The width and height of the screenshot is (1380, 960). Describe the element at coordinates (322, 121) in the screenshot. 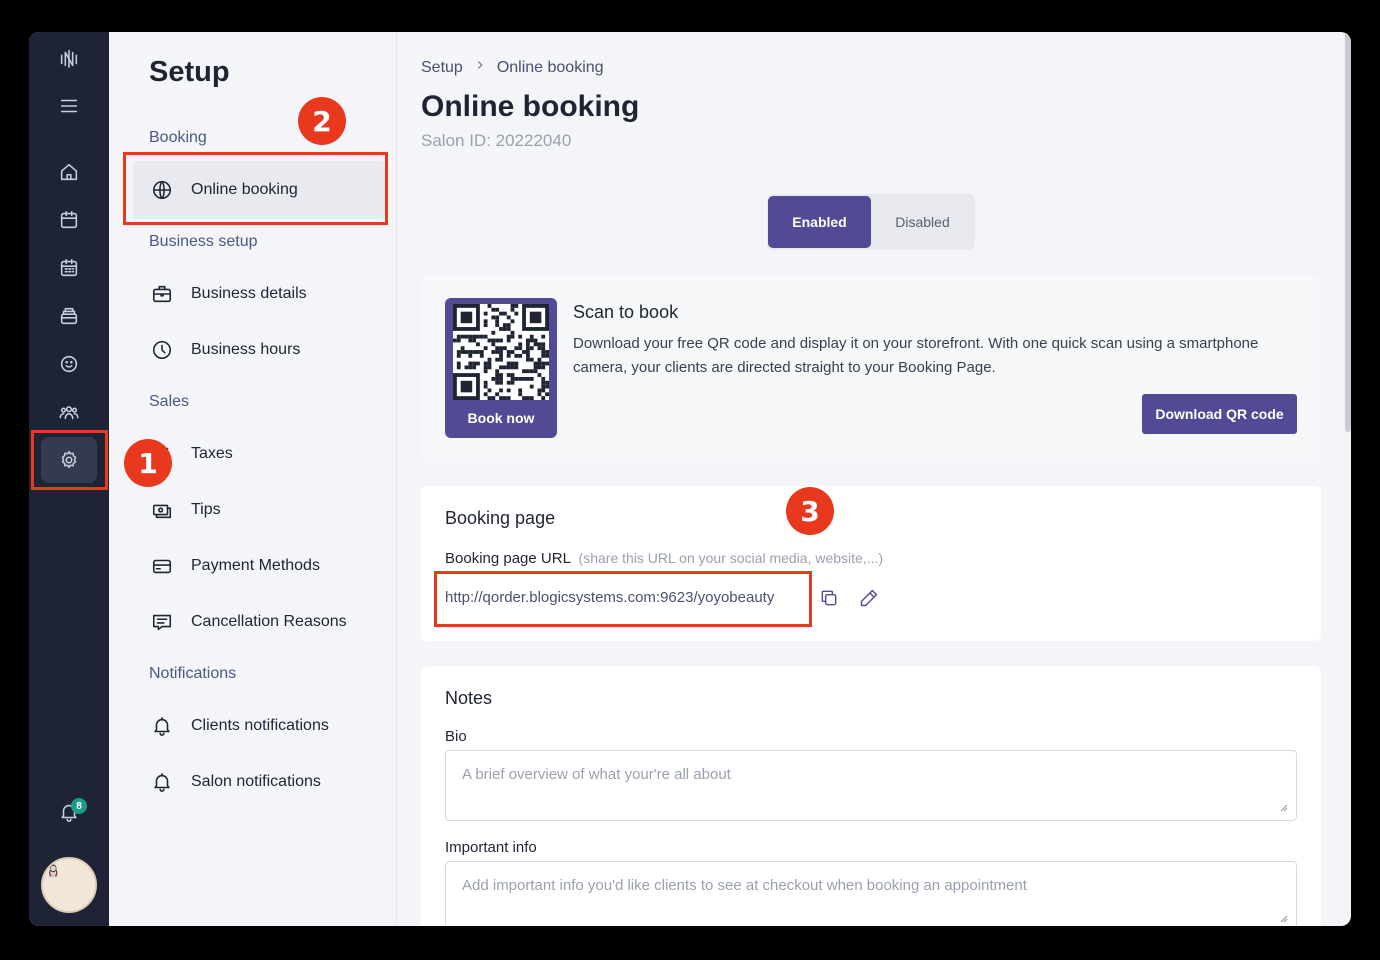

I see `annotation-step-2: 2` at that location.